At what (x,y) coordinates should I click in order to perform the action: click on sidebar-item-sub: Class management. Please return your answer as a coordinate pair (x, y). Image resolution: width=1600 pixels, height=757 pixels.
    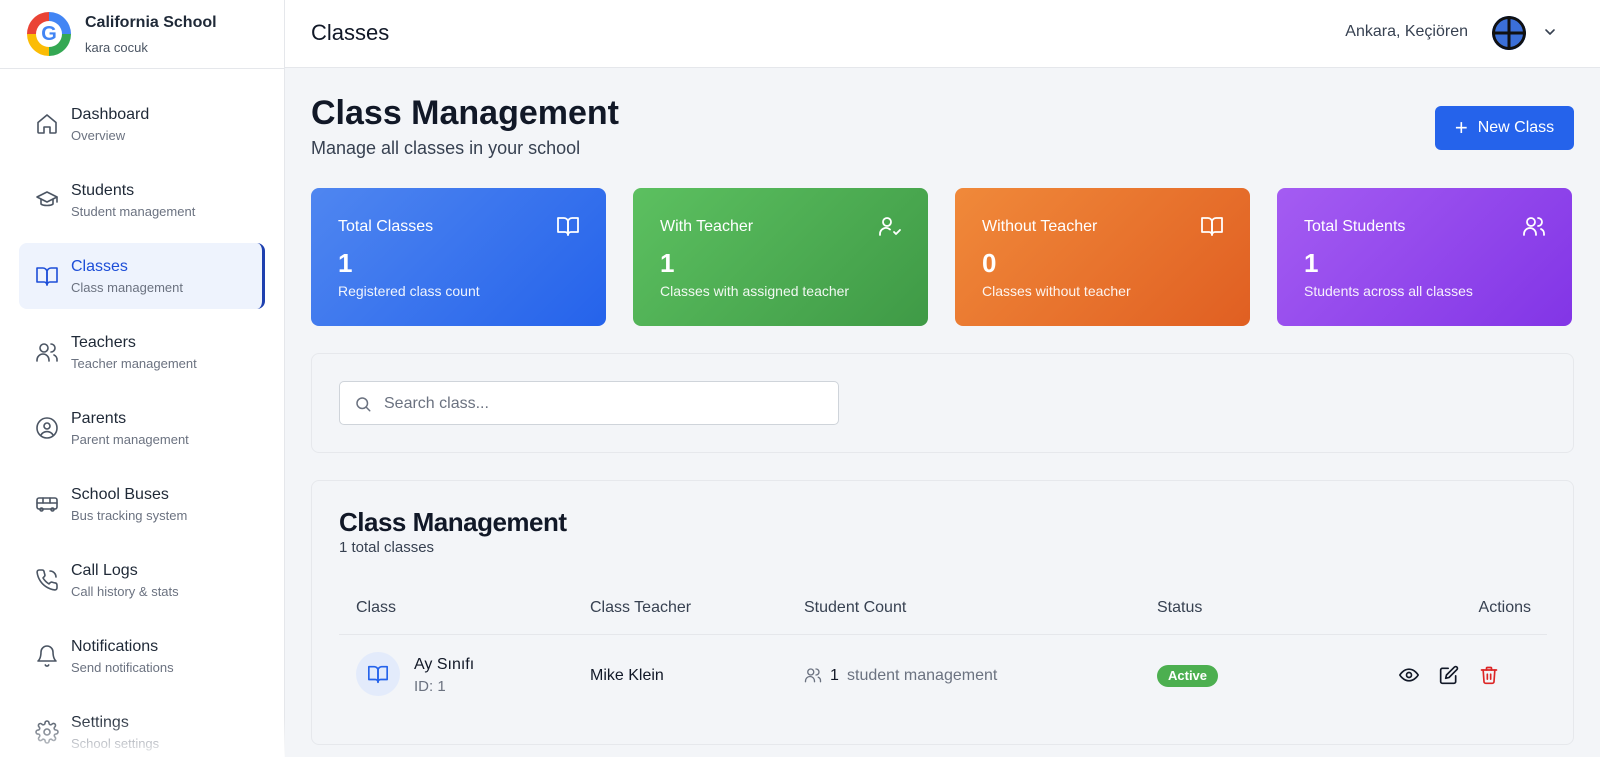
    Looking at the image, I should click on (127, 287).